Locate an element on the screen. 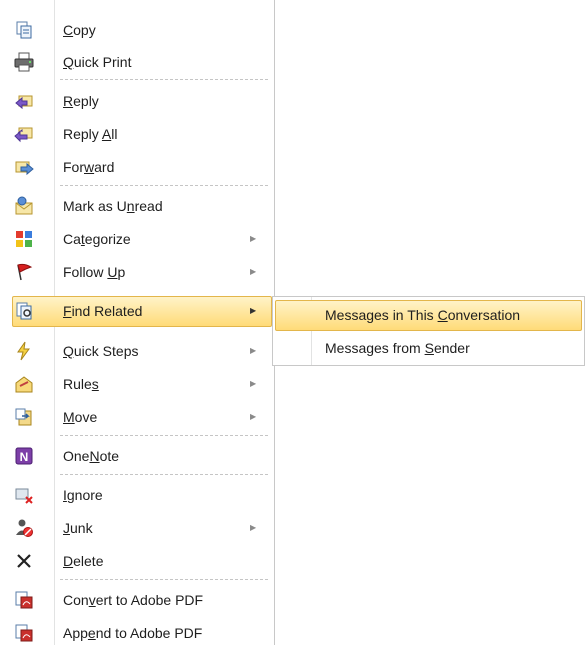  menu-item-label: Categorize is located at coordinates (97, 239).